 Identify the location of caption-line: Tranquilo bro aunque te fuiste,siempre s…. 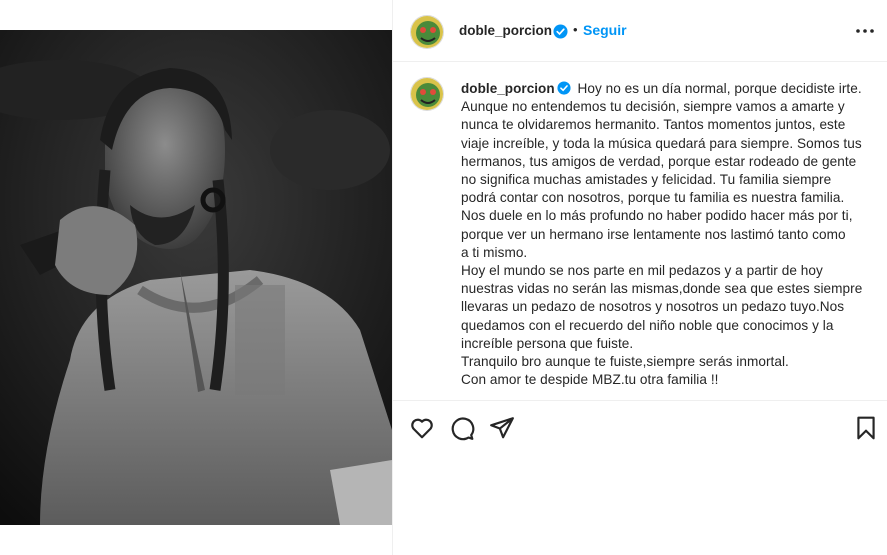
(625, 362).